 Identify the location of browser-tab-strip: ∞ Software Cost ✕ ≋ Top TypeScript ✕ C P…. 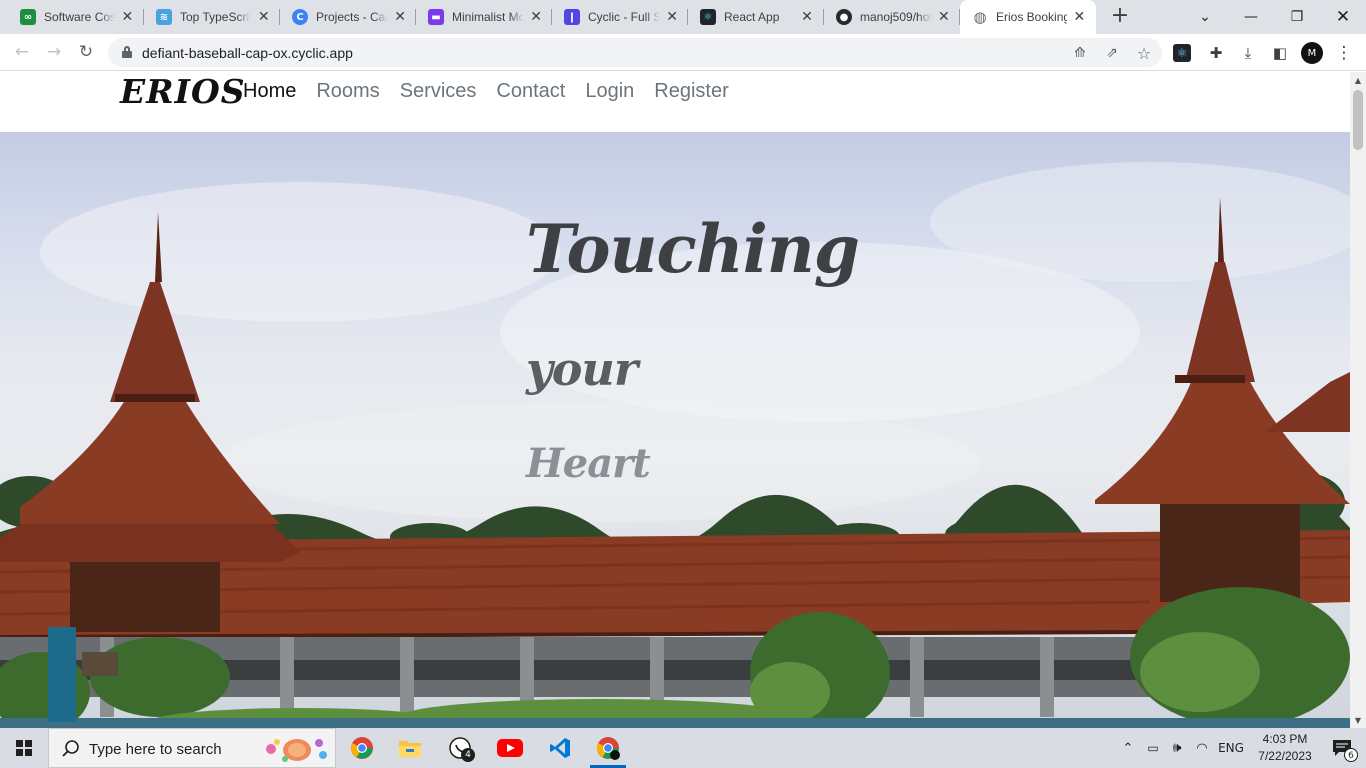
(683, 17).